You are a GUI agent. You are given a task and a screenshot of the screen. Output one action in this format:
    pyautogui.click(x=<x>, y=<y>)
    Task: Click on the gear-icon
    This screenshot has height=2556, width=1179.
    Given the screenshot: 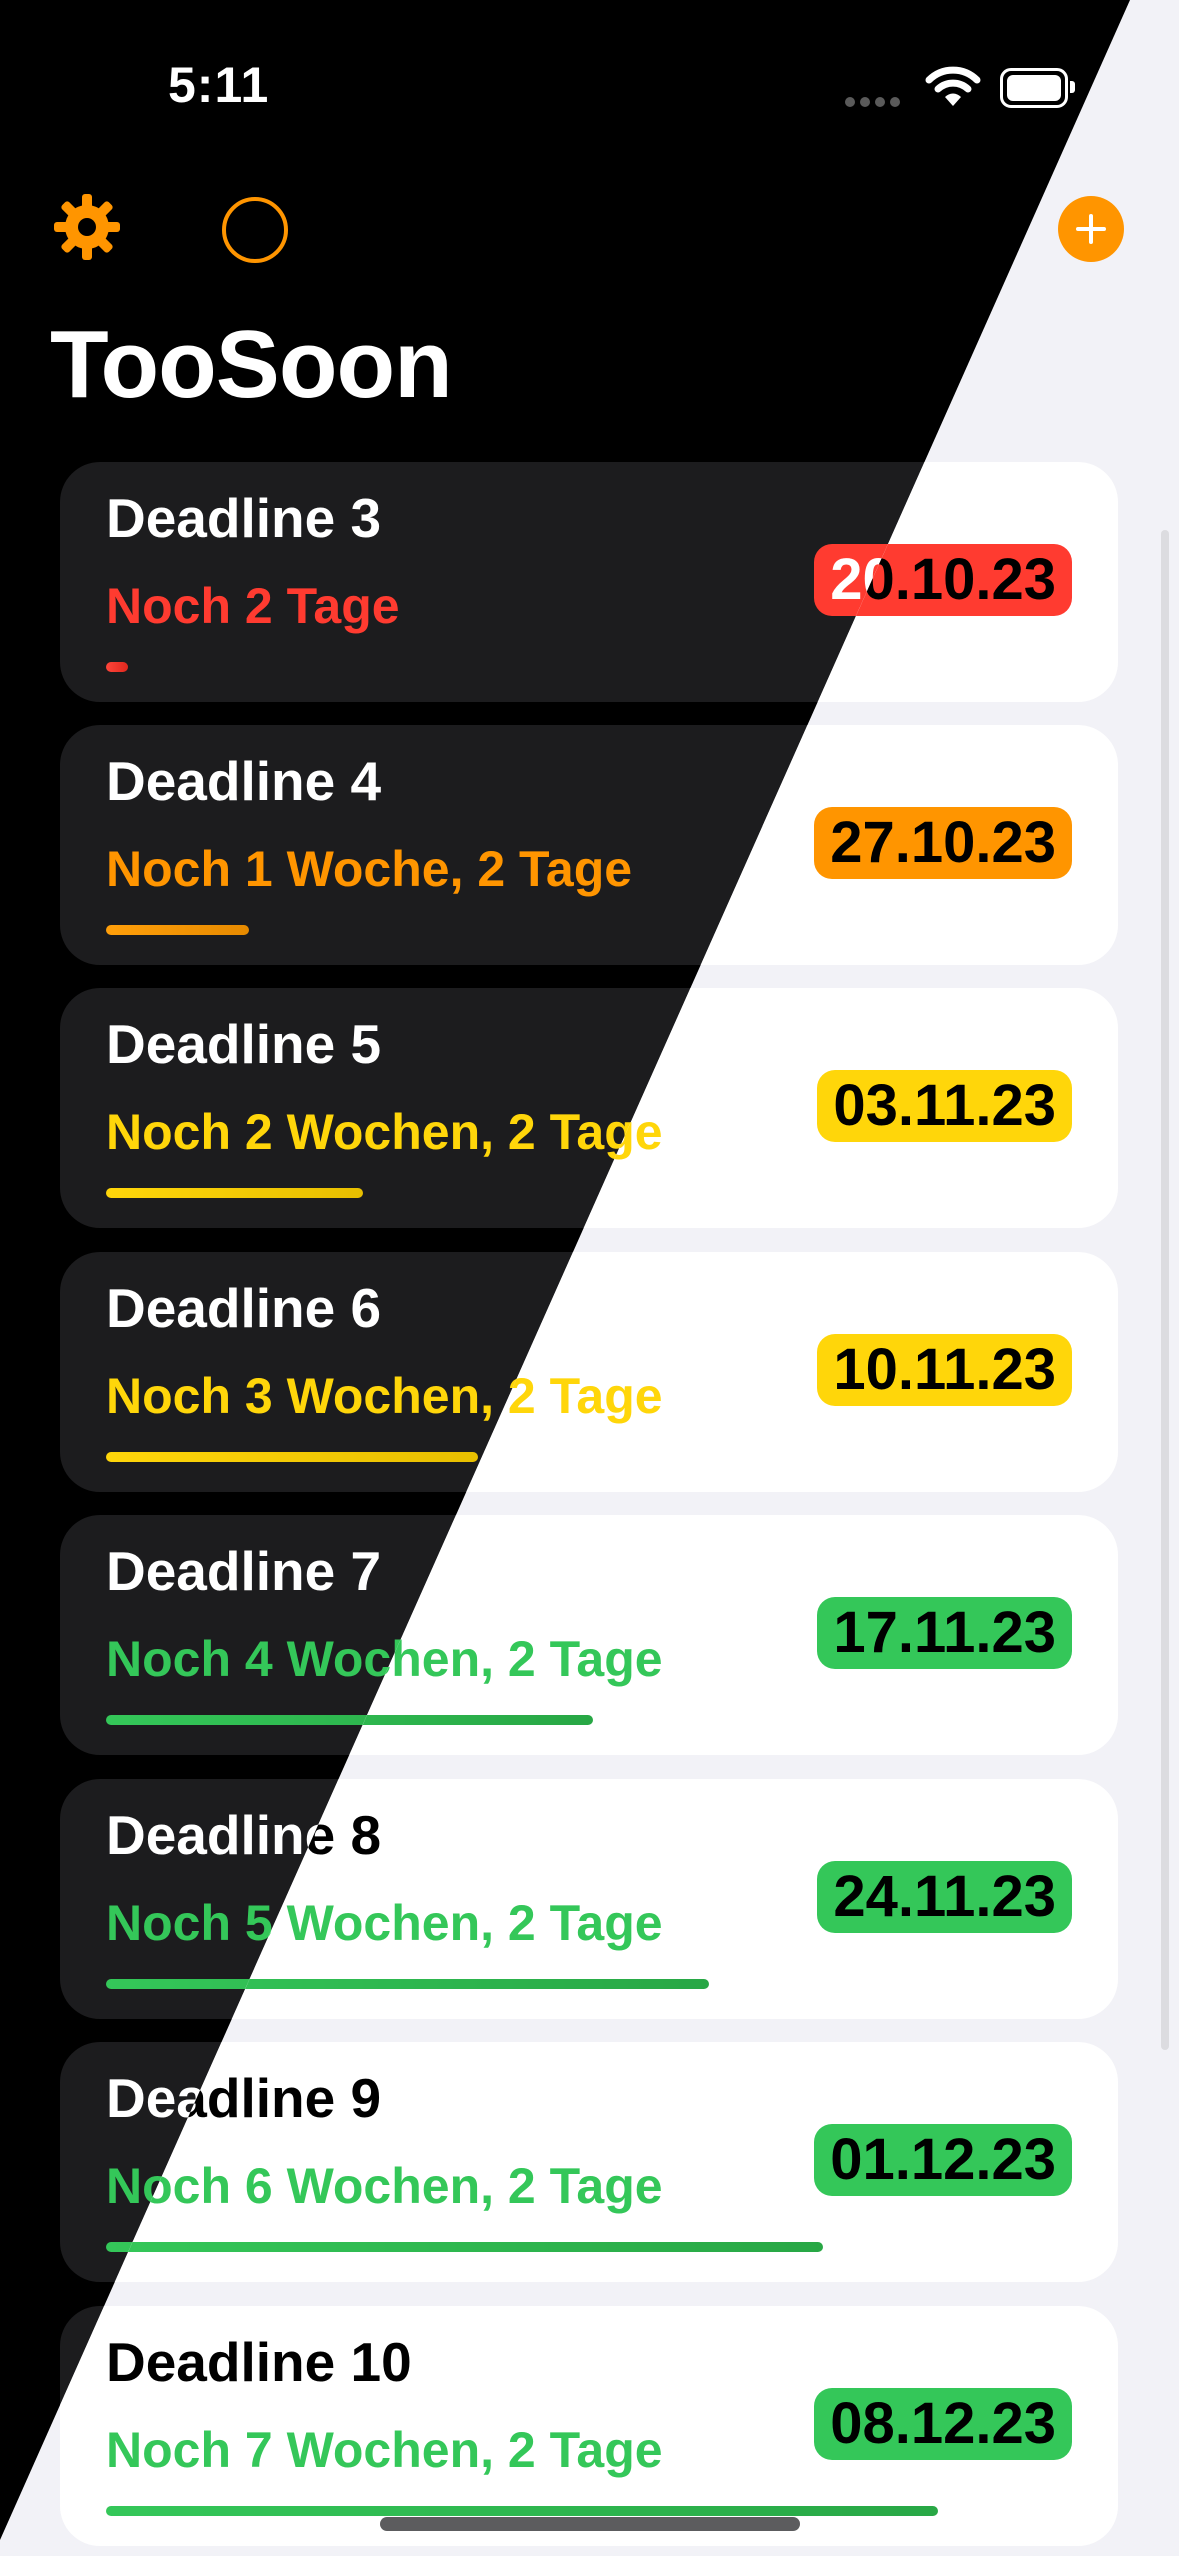 What is the action you would take?
    pyautogui.click(x=87, y=227)
    